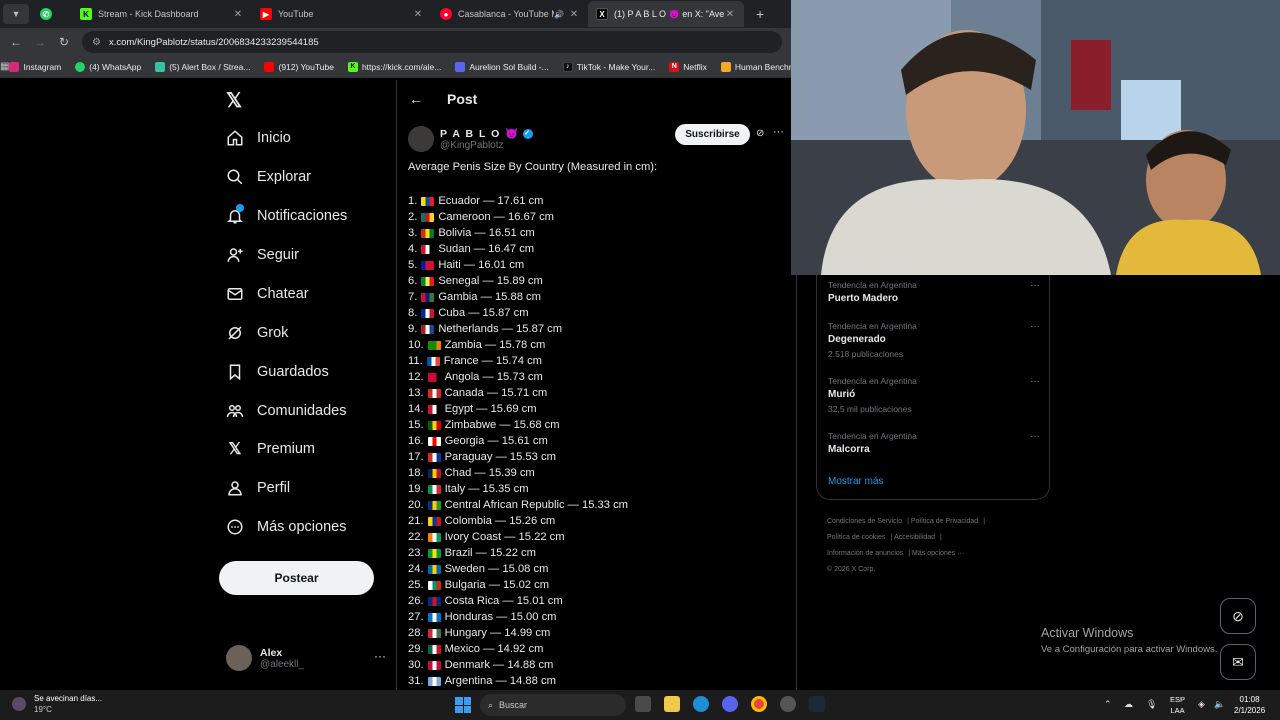  I want to click on sidebar-item-mas-opciones: Más opciones, so click(286, 527).